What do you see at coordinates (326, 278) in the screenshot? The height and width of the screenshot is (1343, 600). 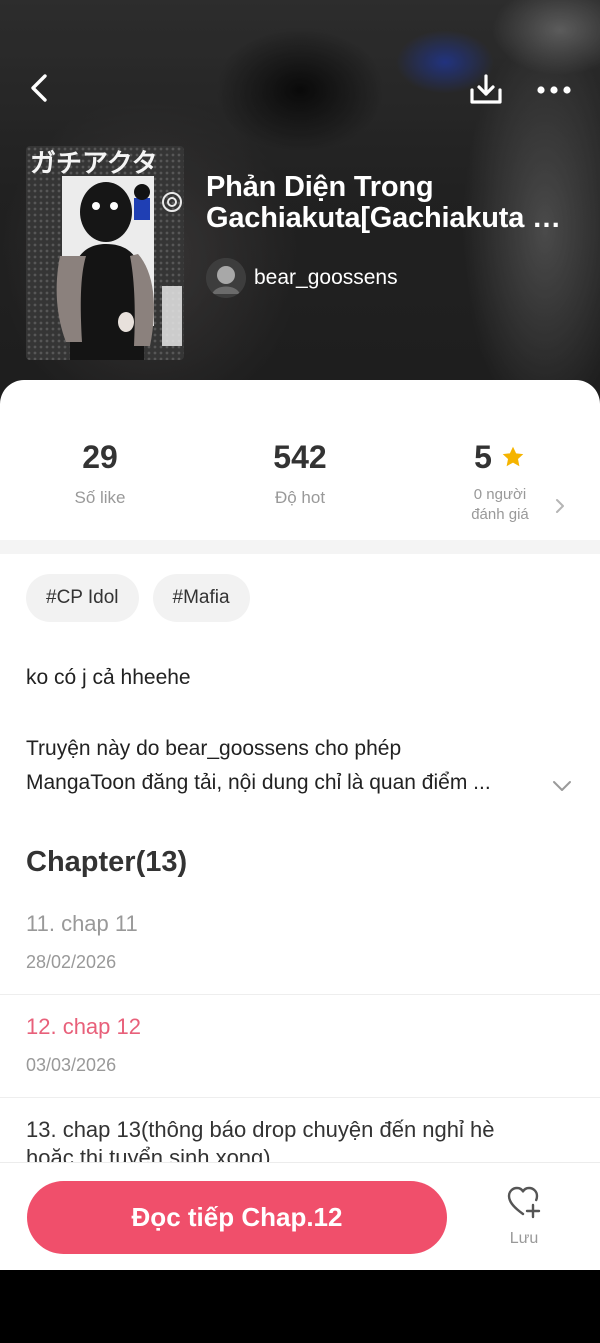 I see `author-name: bear_goossens` at bounding box center [326, 278].